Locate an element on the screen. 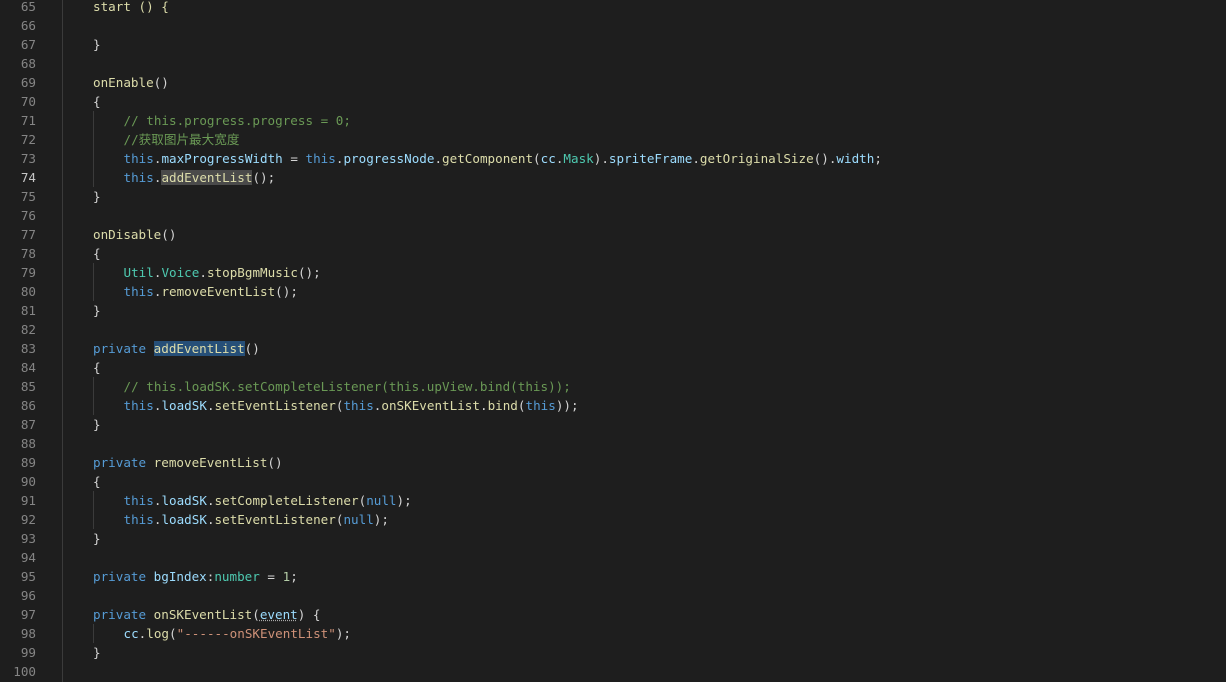  code-line: 88 is located at coordinates (613, 443).